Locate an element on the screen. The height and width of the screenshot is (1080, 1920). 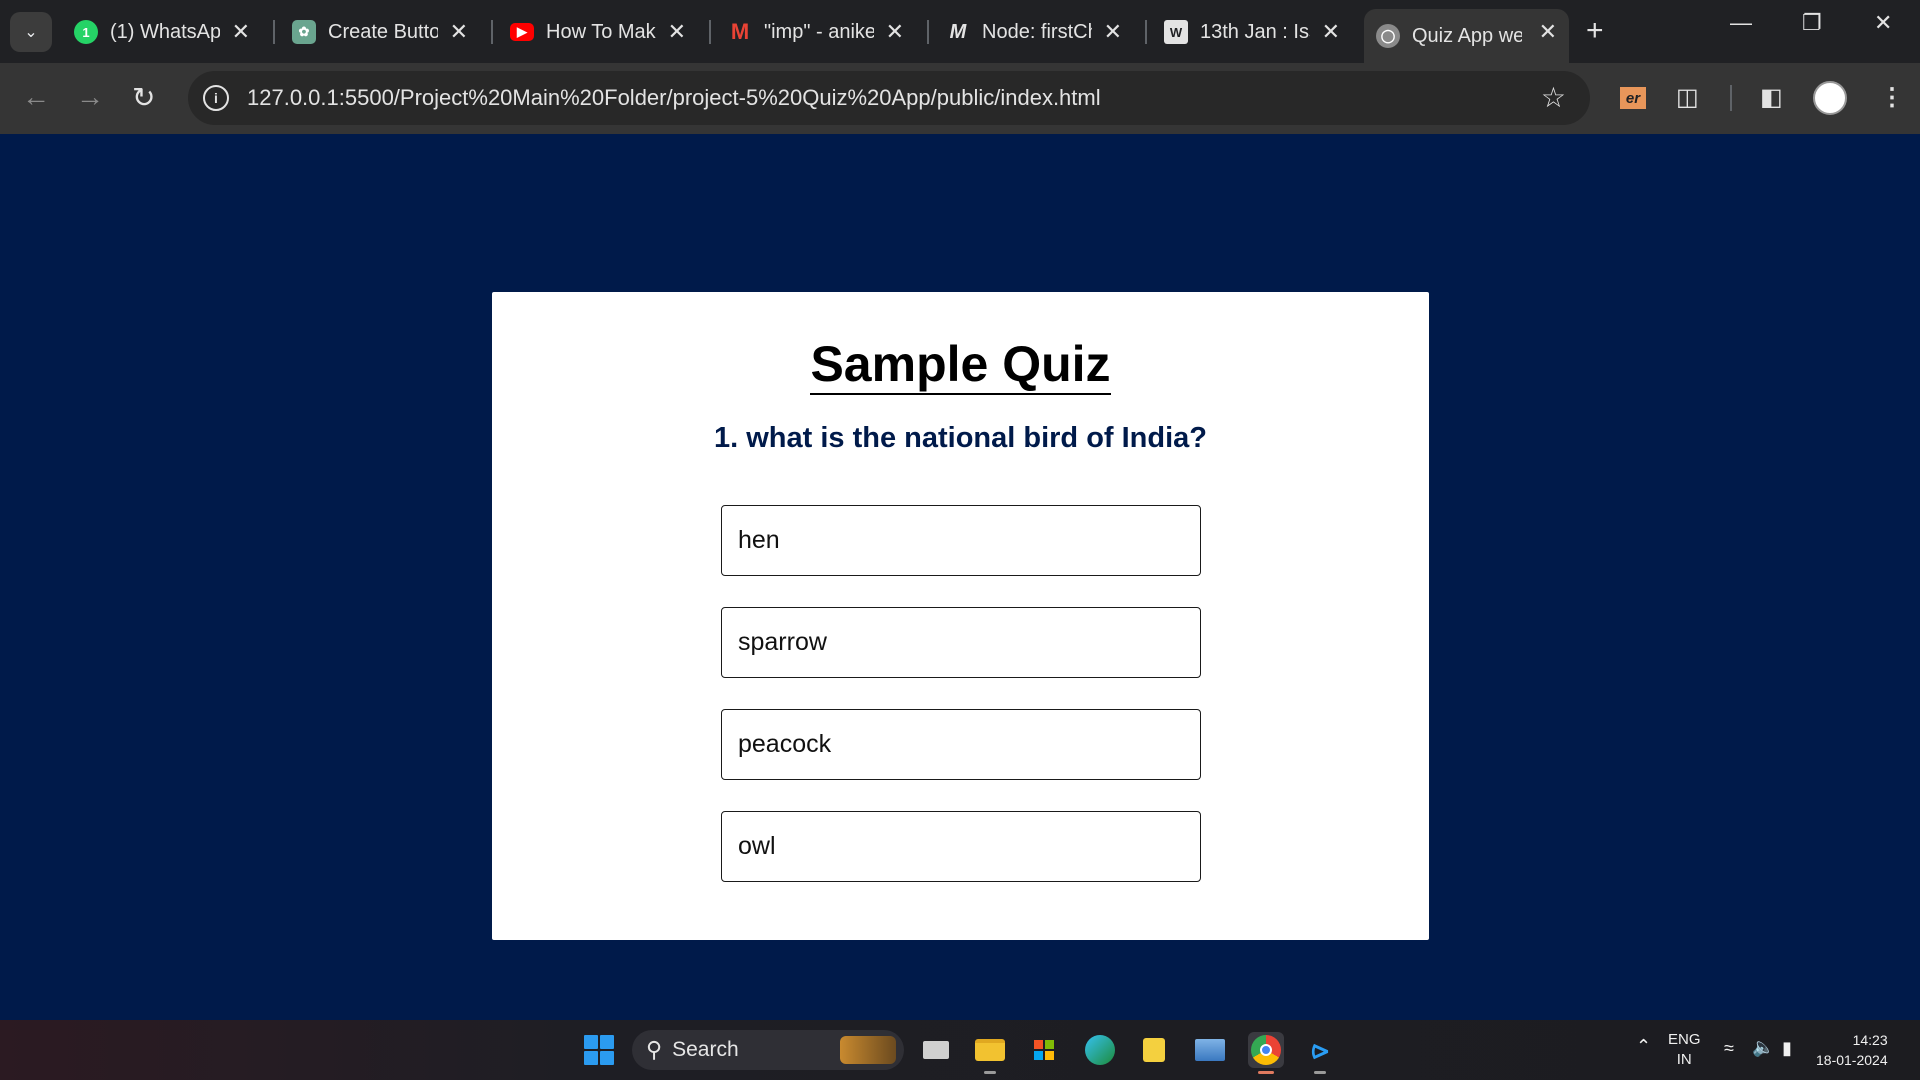
side-panel-icon: ◧ is located at coordinates (1771, 97).